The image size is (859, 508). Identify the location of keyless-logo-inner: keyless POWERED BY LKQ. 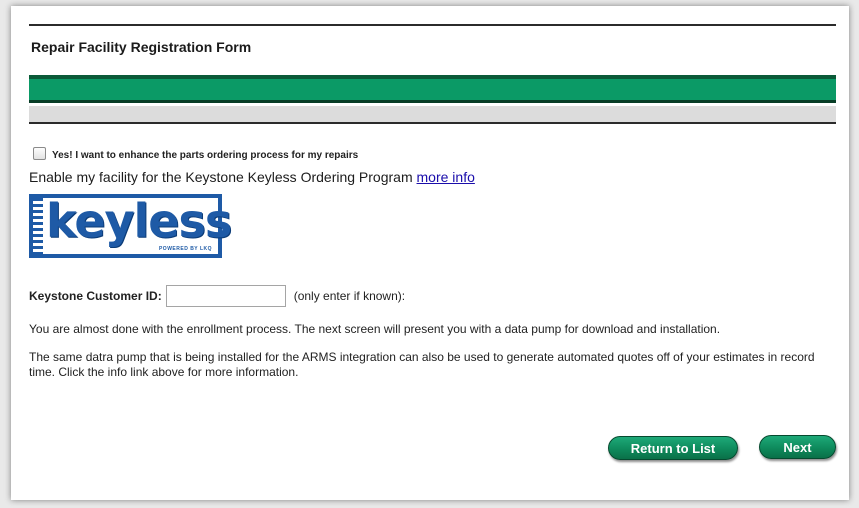
(132, 224).